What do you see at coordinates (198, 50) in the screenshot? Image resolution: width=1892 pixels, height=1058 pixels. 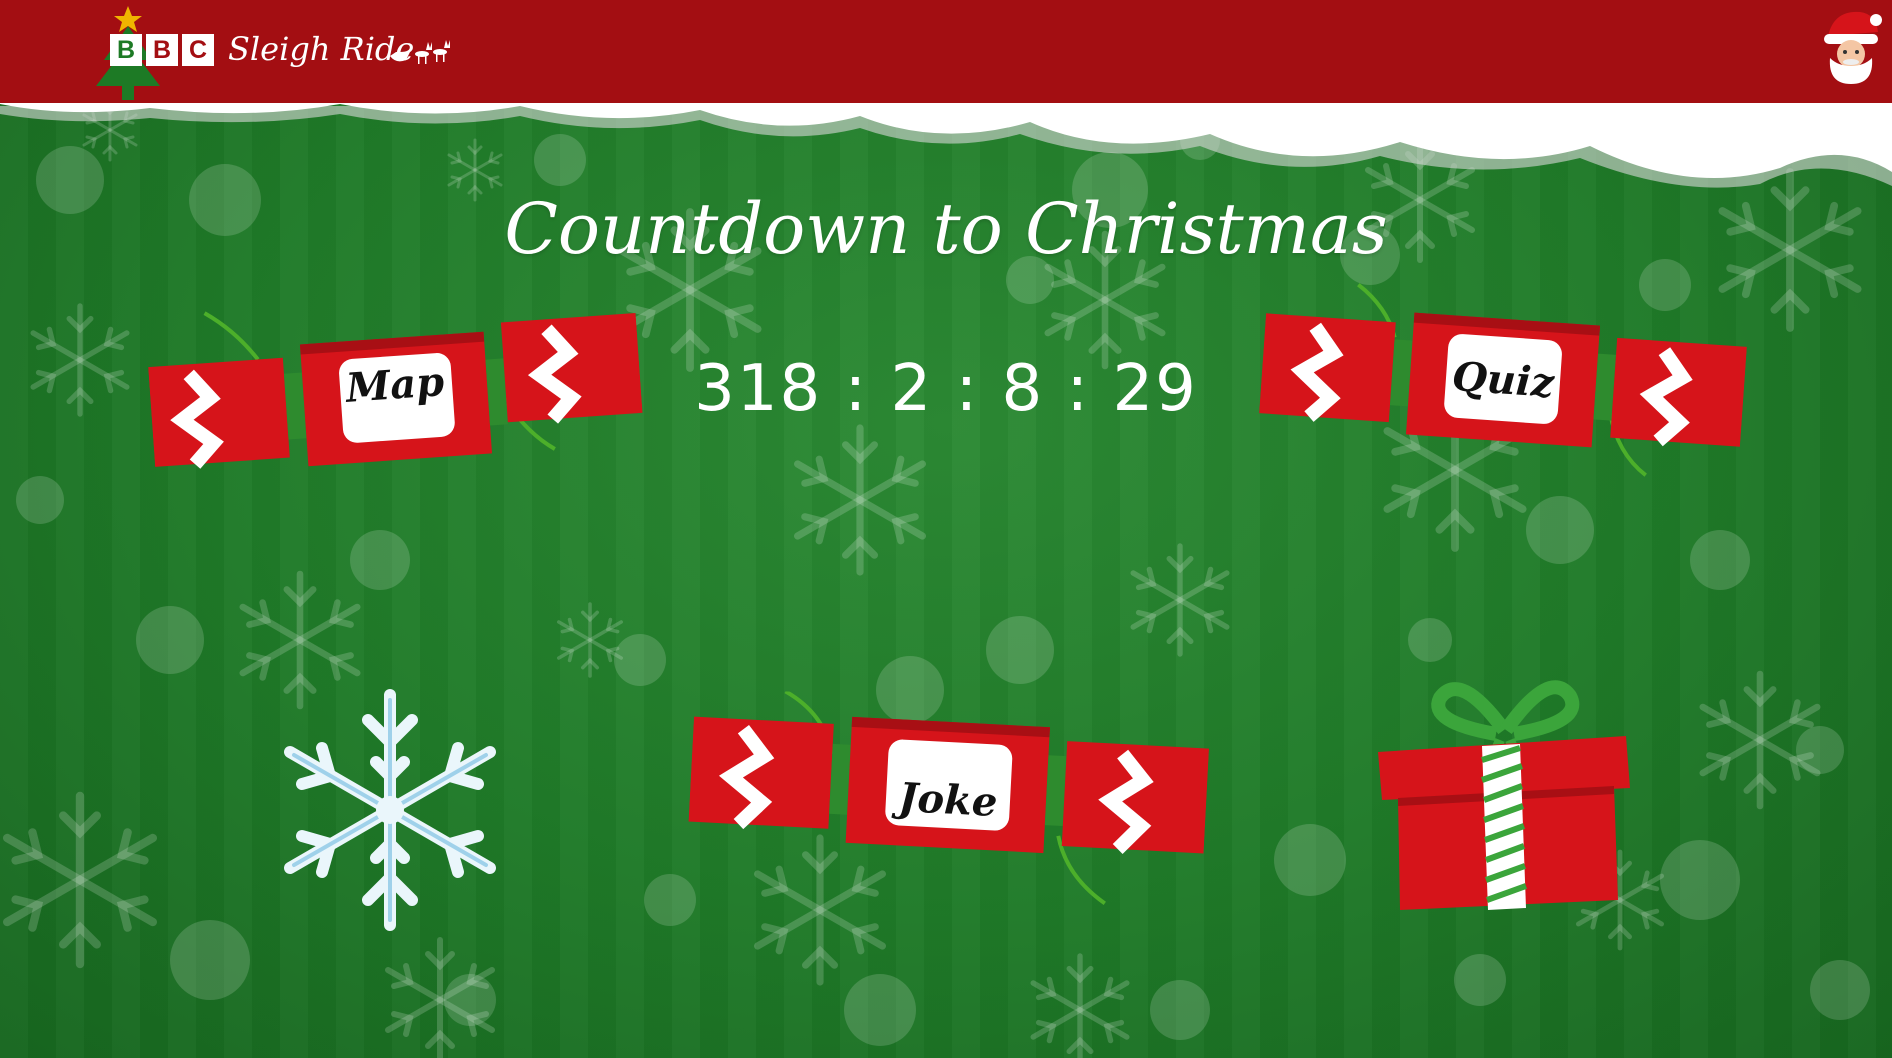 I see `bbc-letter-c: C` at bounding box center [198, 50].